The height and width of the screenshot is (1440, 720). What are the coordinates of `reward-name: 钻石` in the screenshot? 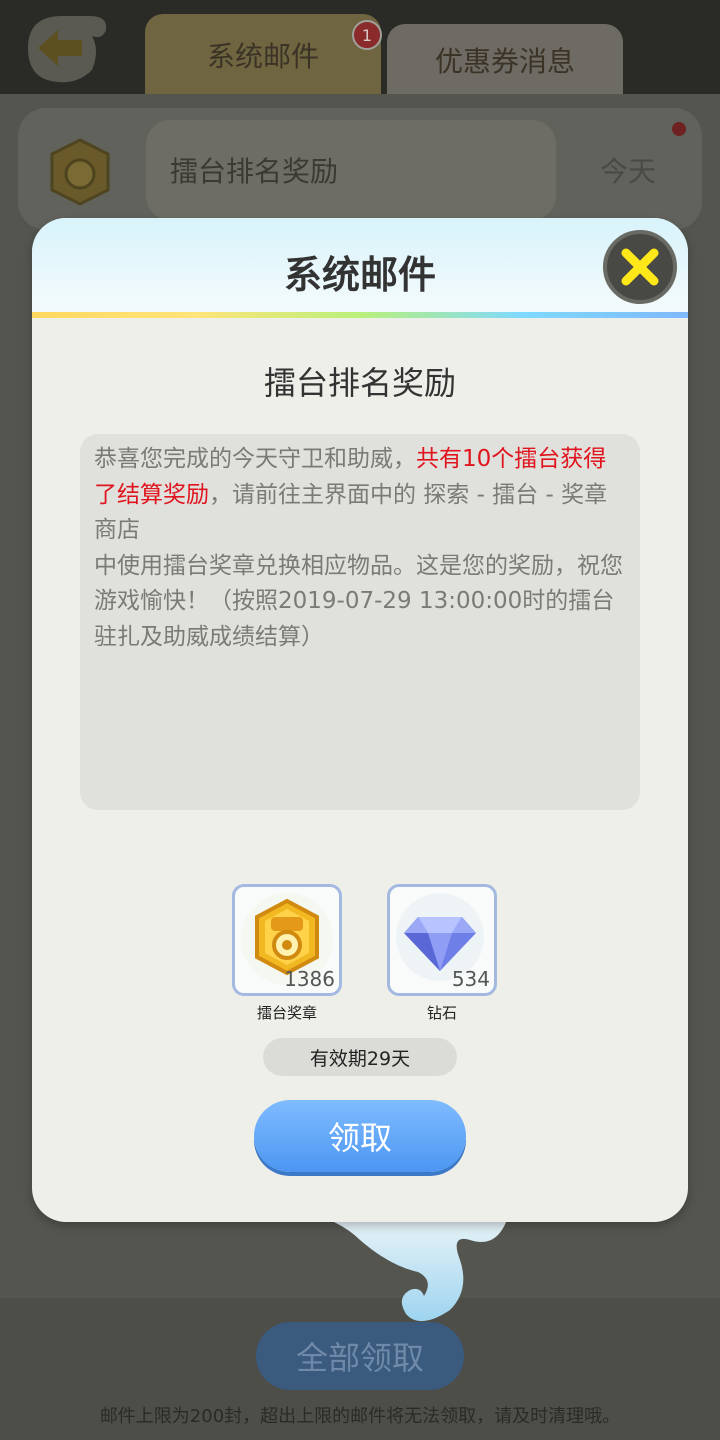 It's located at (441, 1013).